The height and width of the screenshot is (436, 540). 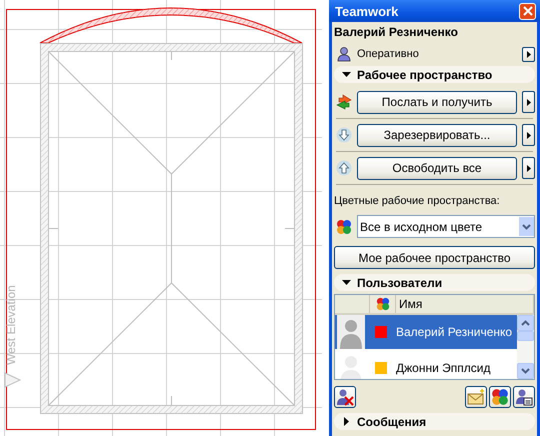 I want to click on user-icon, so click(x=344, y=54).